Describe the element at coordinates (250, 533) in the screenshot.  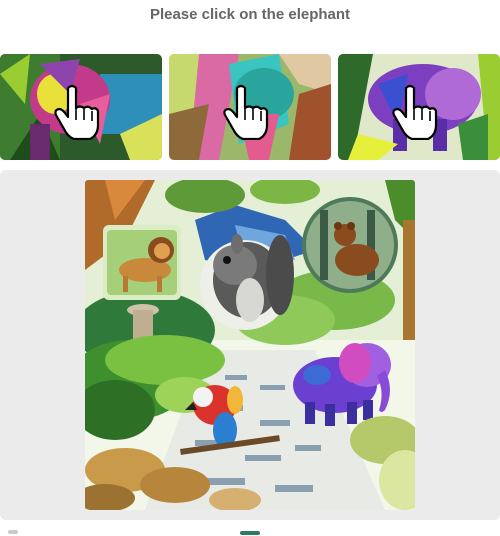
I see `footer-center-mark` at that location.